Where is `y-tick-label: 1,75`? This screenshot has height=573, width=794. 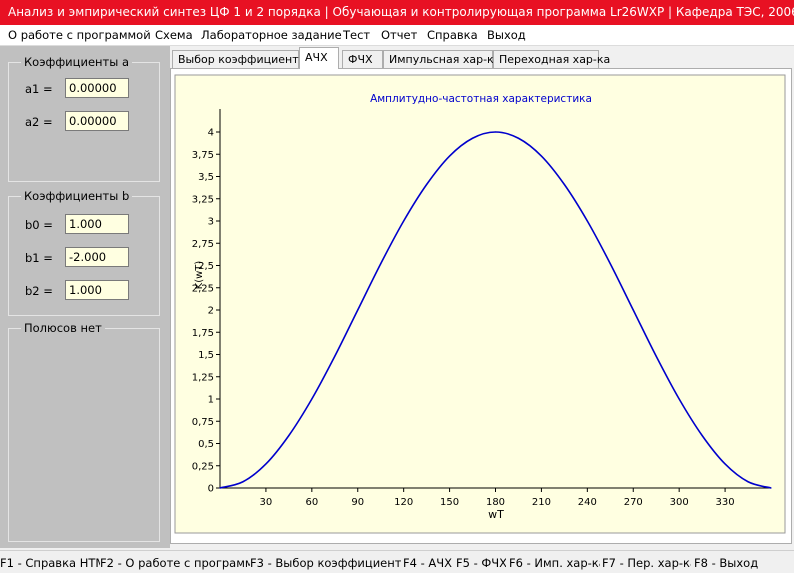 y-tick-label: 1,75 is located at coordinates (203, 333).